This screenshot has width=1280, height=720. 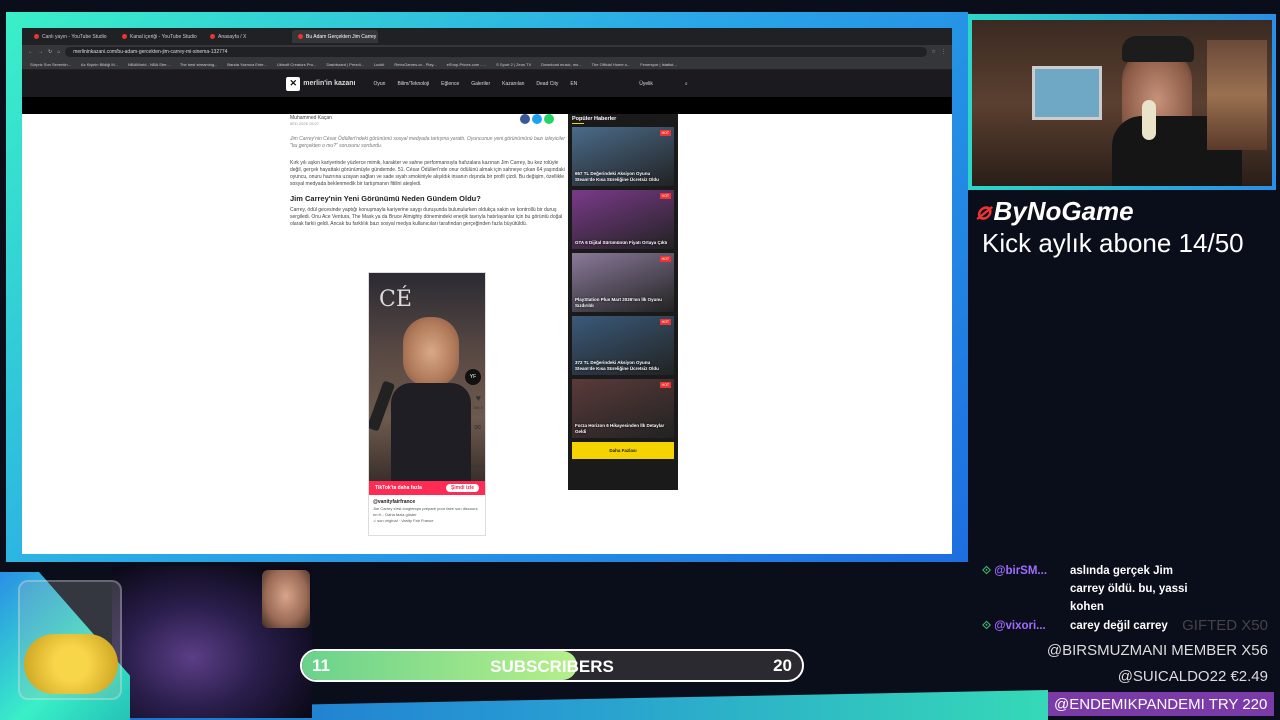 I want to click on like-icon: ♥, so click(x=478, y=398).